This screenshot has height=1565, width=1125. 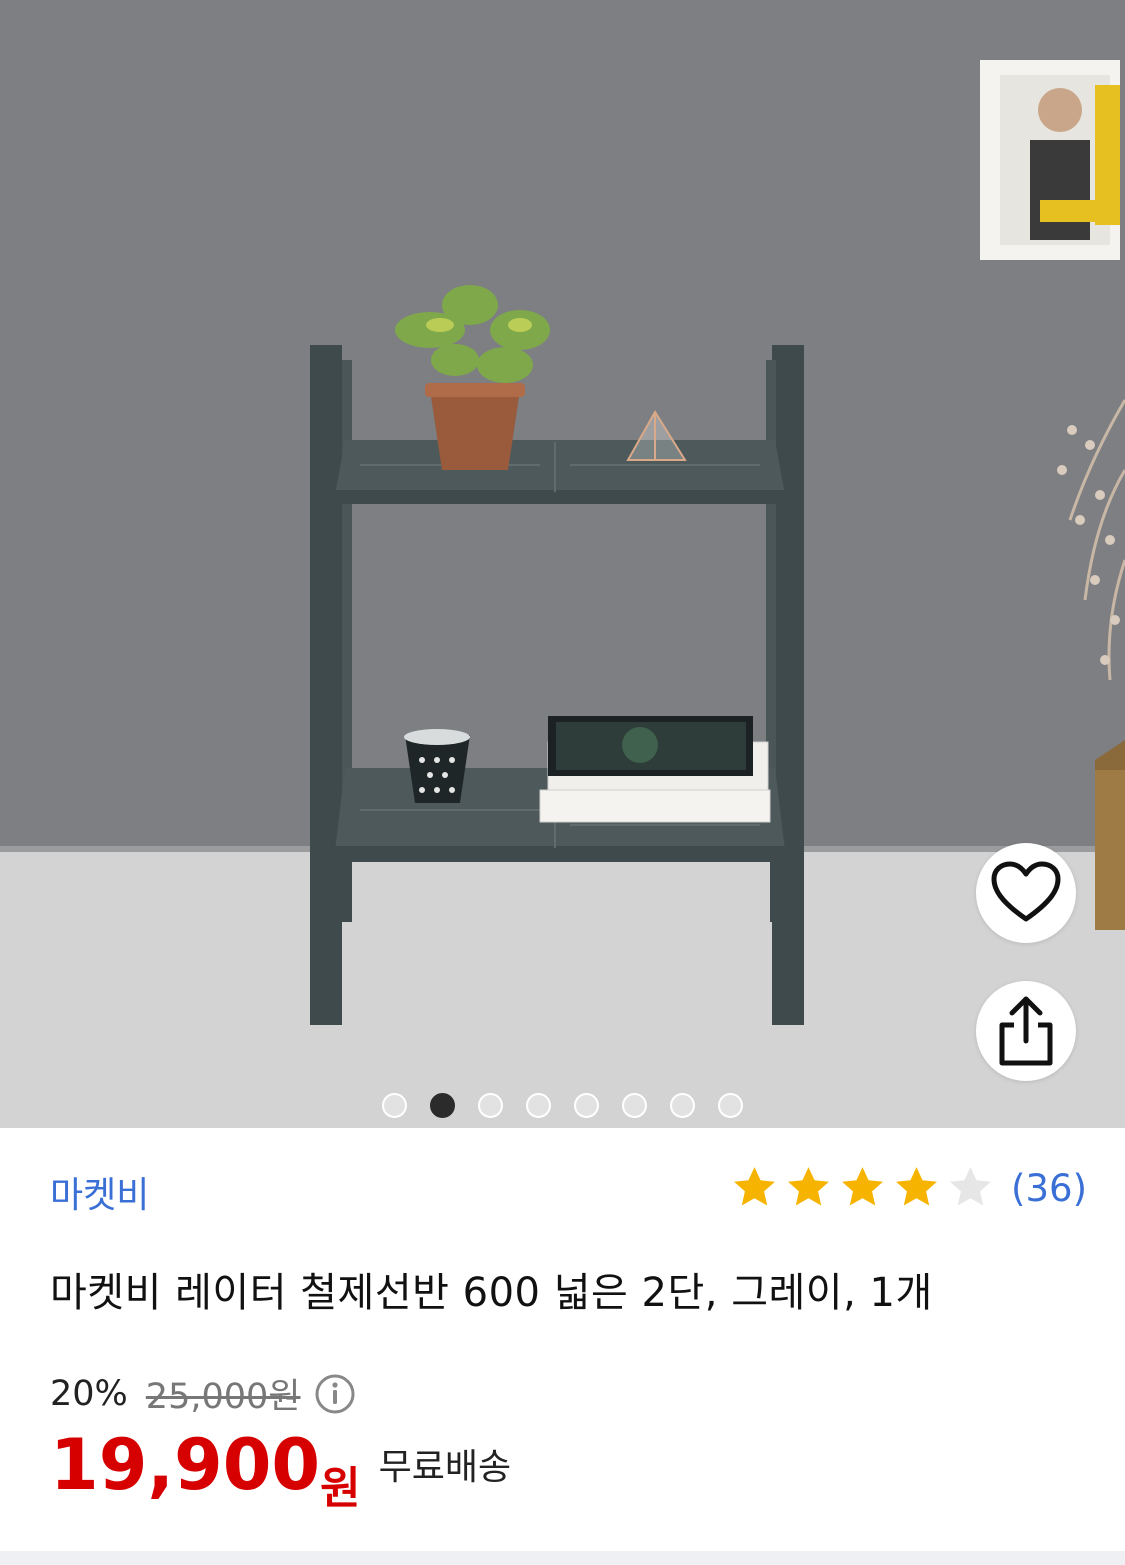 I want to click on woven-basket, so click(x=1110, y=835).